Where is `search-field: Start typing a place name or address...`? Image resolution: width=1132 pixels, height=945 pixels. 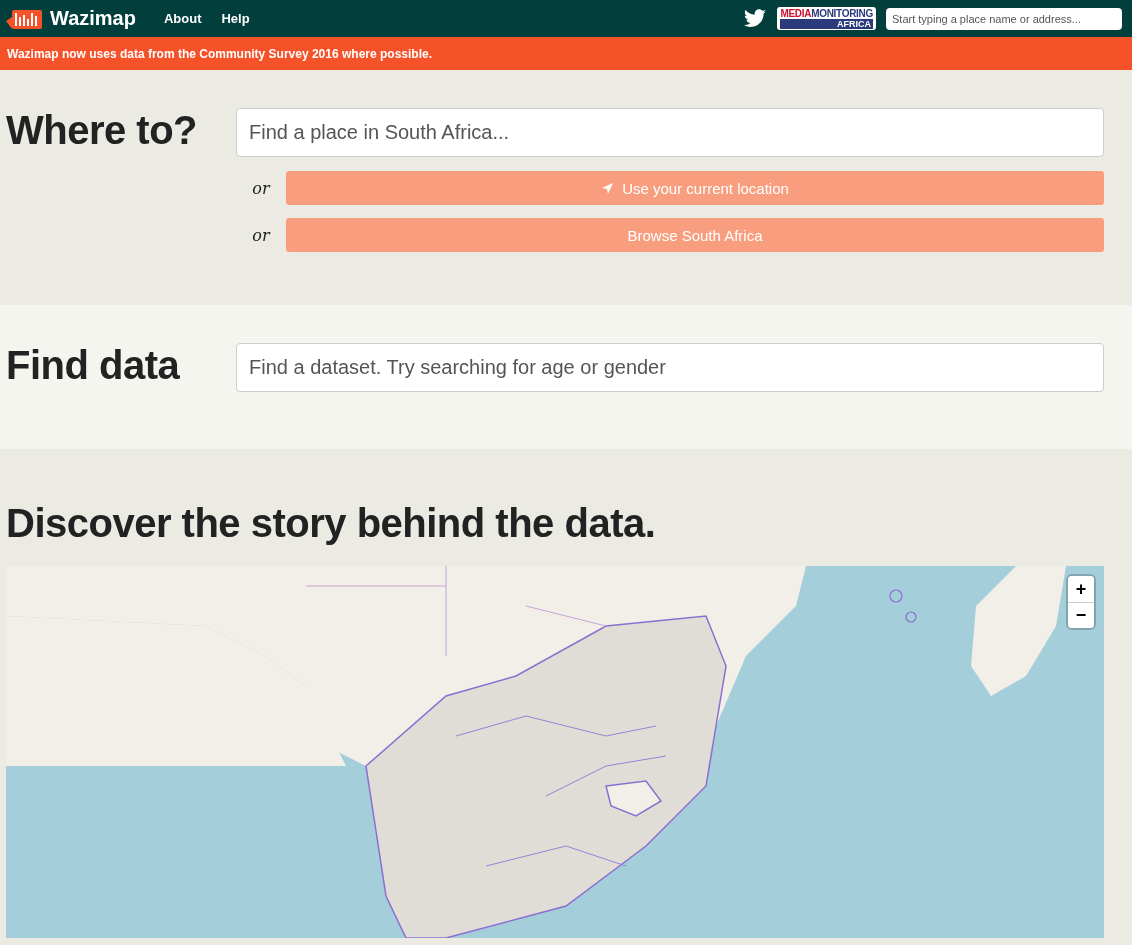
search-field: Start typing a place name or address... is located at coordinates (1004, 18).